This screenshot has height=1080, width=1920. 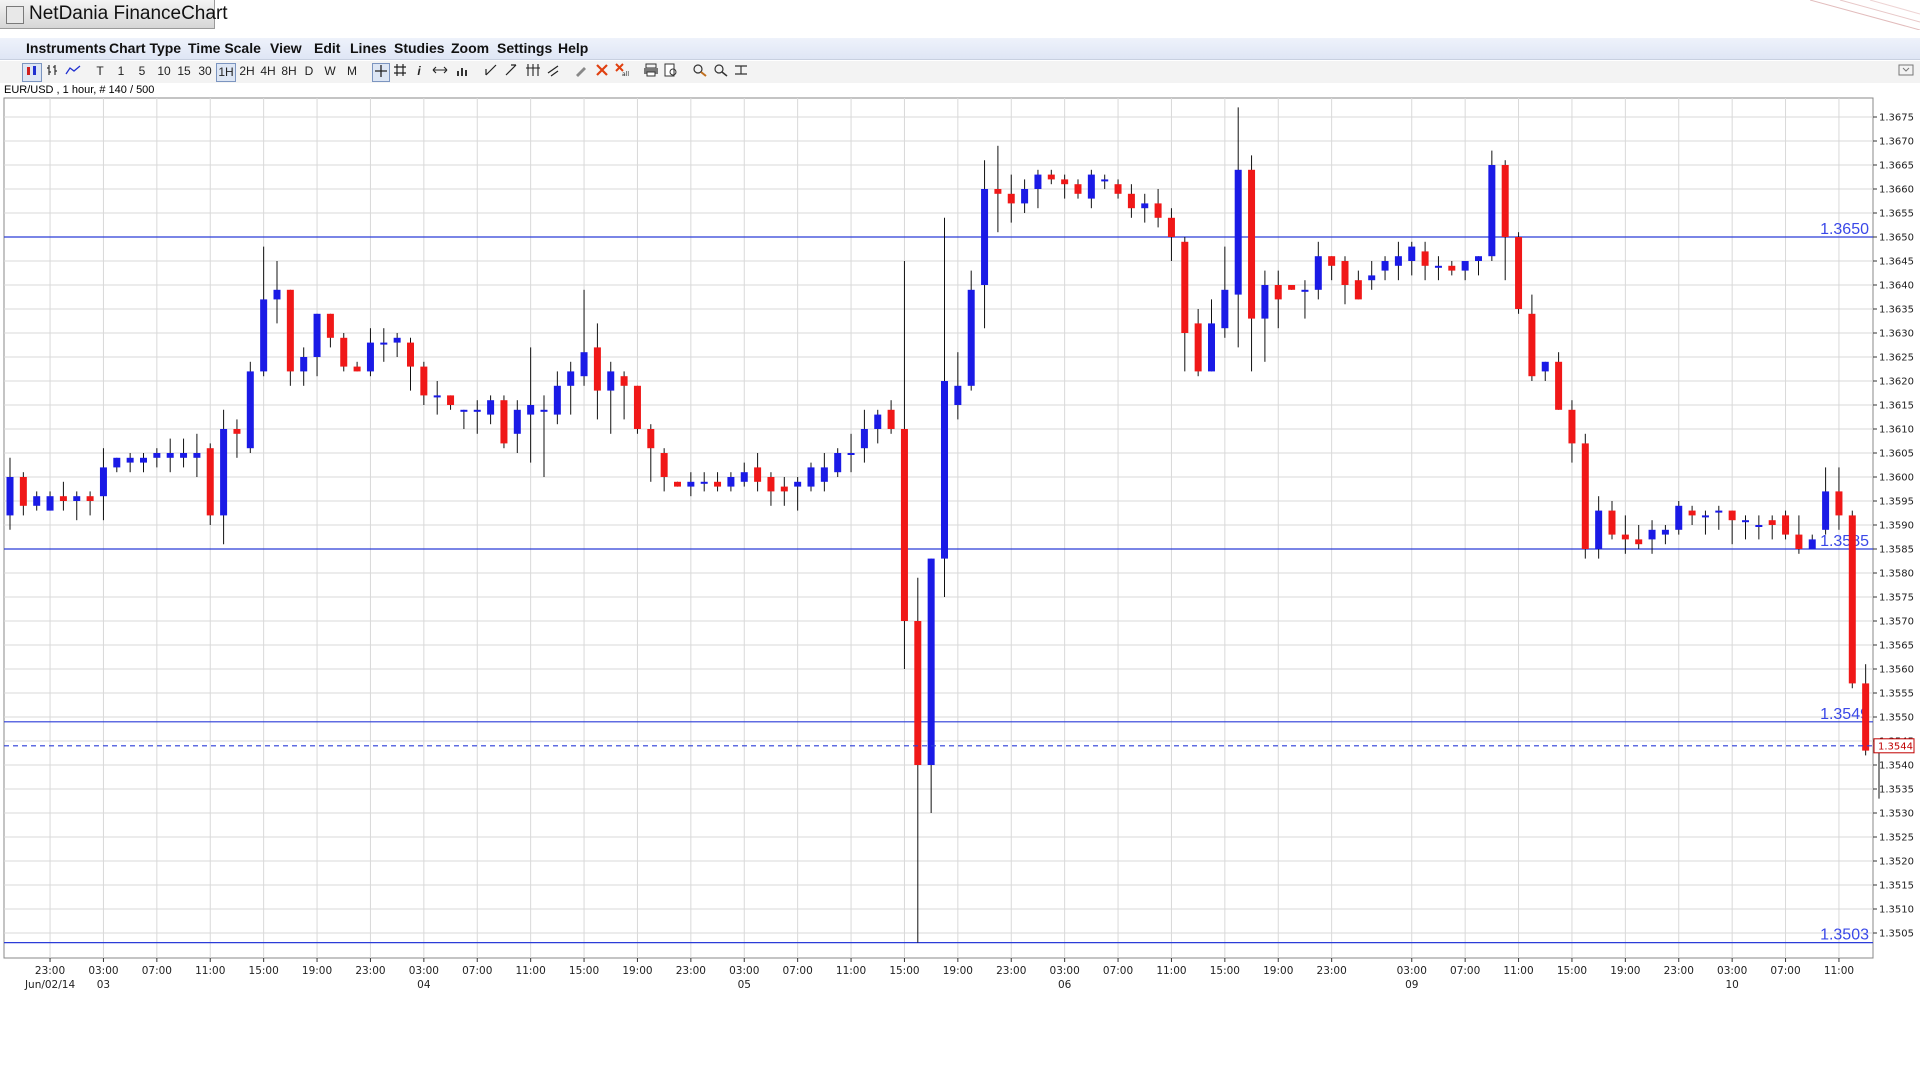 I want to click on y-tick-label: 1.3660, so click(x=1896, y=190).